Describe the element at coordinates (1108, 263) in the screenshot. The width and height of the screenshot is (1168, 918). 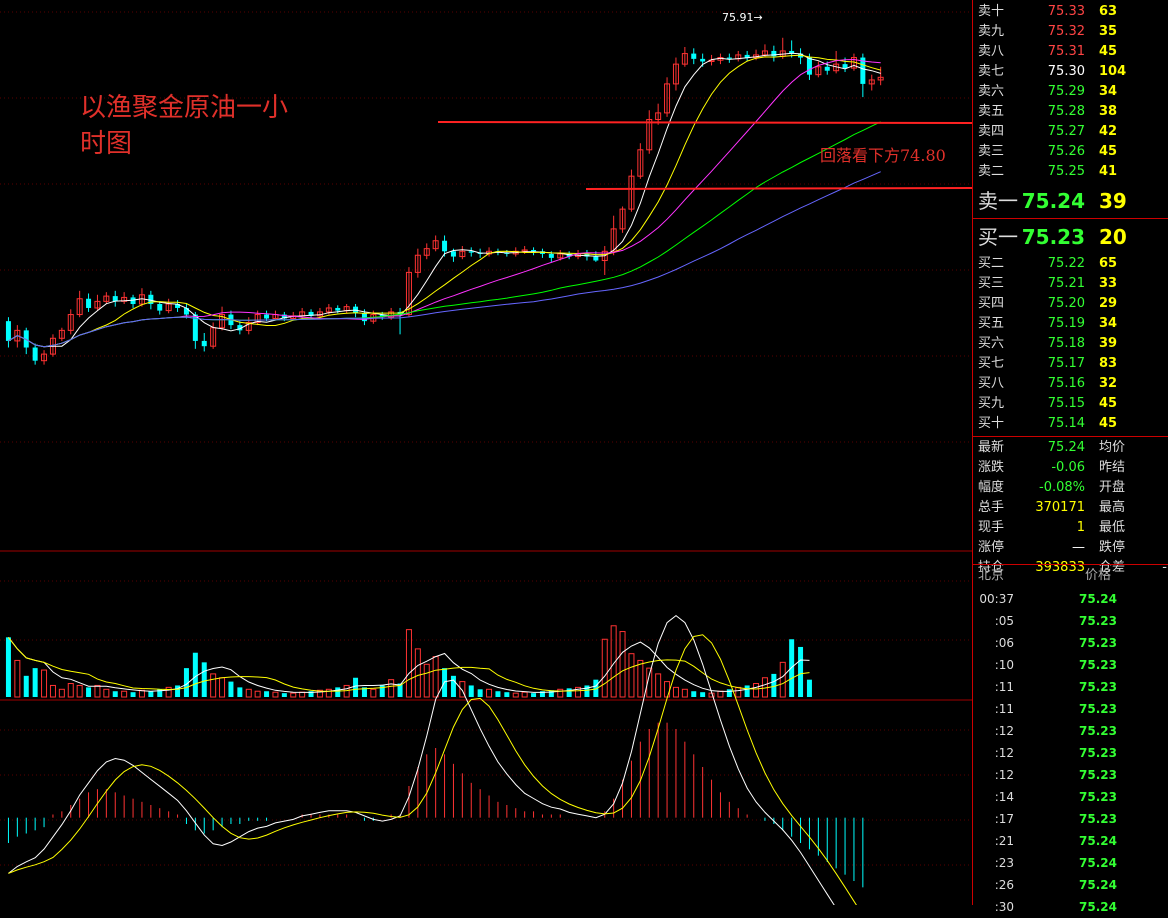
I see `bid-volume: 65` at that location.